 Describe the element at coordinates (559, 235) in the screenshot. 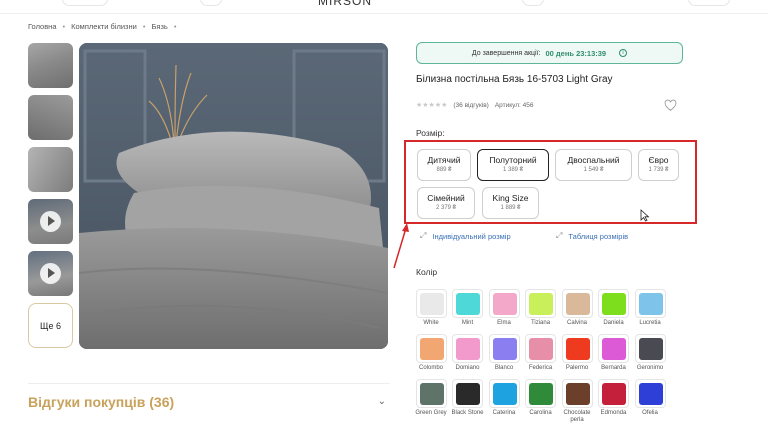

I see `resize-icon: ⤢` at that location.